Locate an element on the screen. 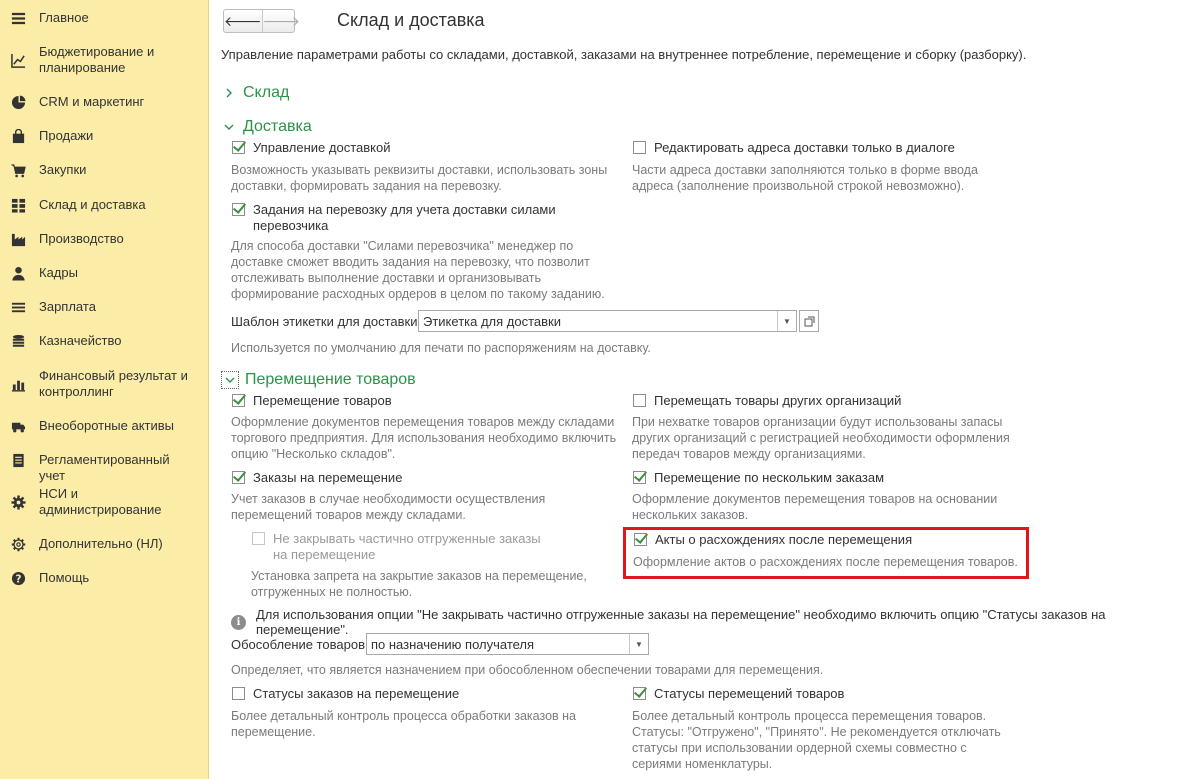 This screenshot has width=1200, height=779. open-icon is located at coordinates (809, 321).